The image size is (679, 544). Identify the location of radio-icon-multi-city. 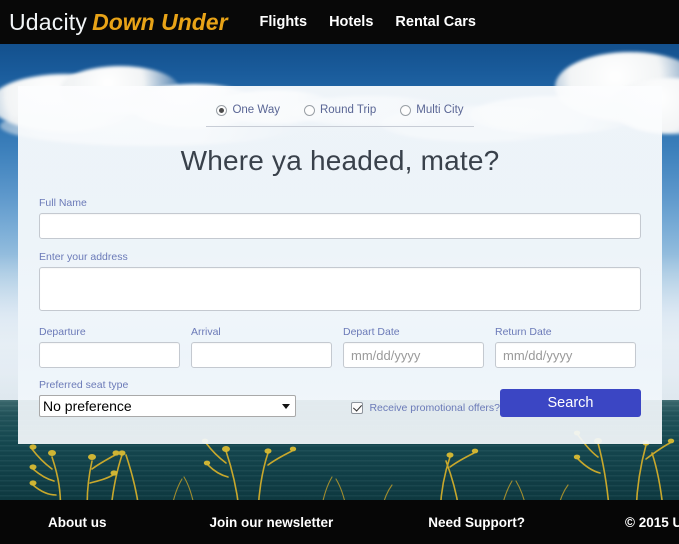
(406, 110).